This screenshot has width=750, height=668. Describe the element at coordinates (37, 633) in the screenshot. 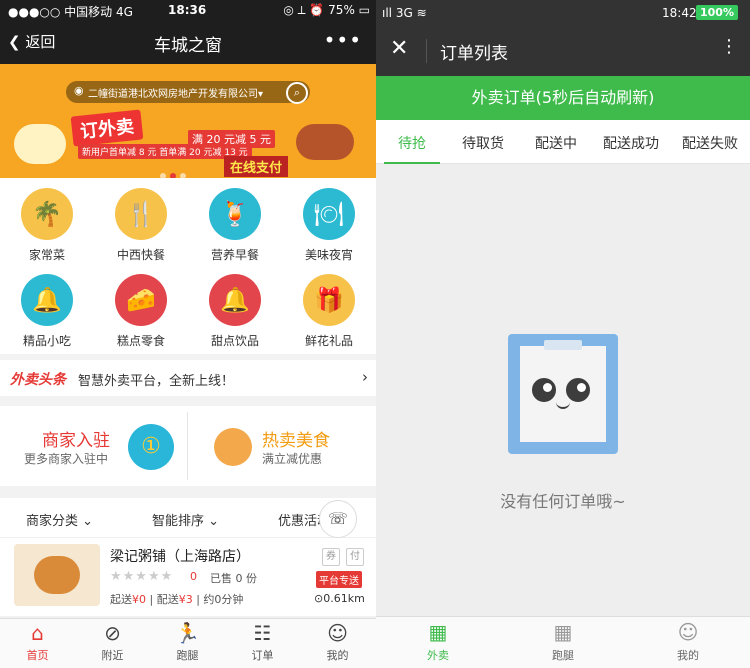

I see `tab-icon: ⌂` at that location.